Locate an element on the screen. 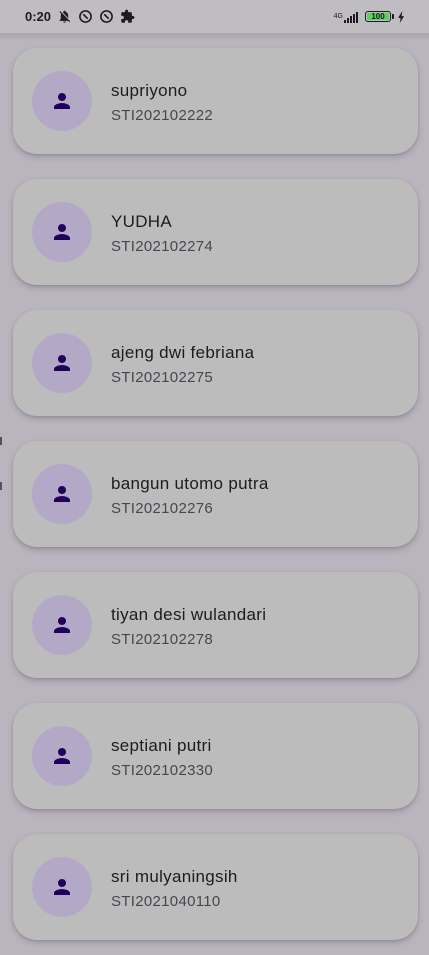  student-id: STI202102276 is located at coordinates (162, 508).